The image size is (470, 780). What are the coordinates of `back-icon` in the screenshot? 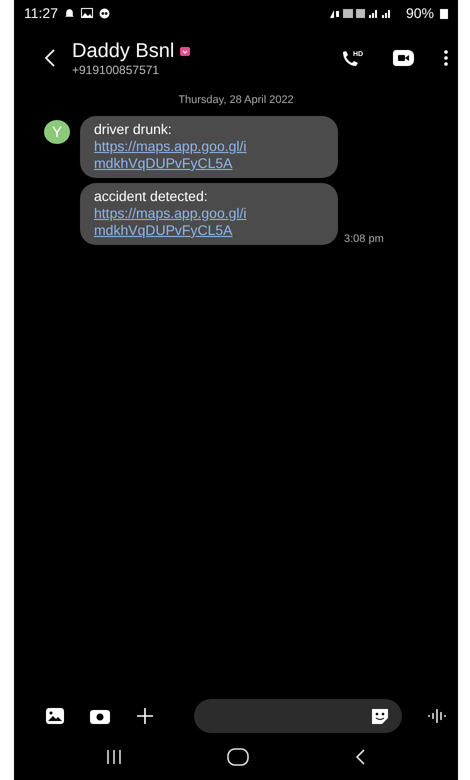 It's located at (50, 58).